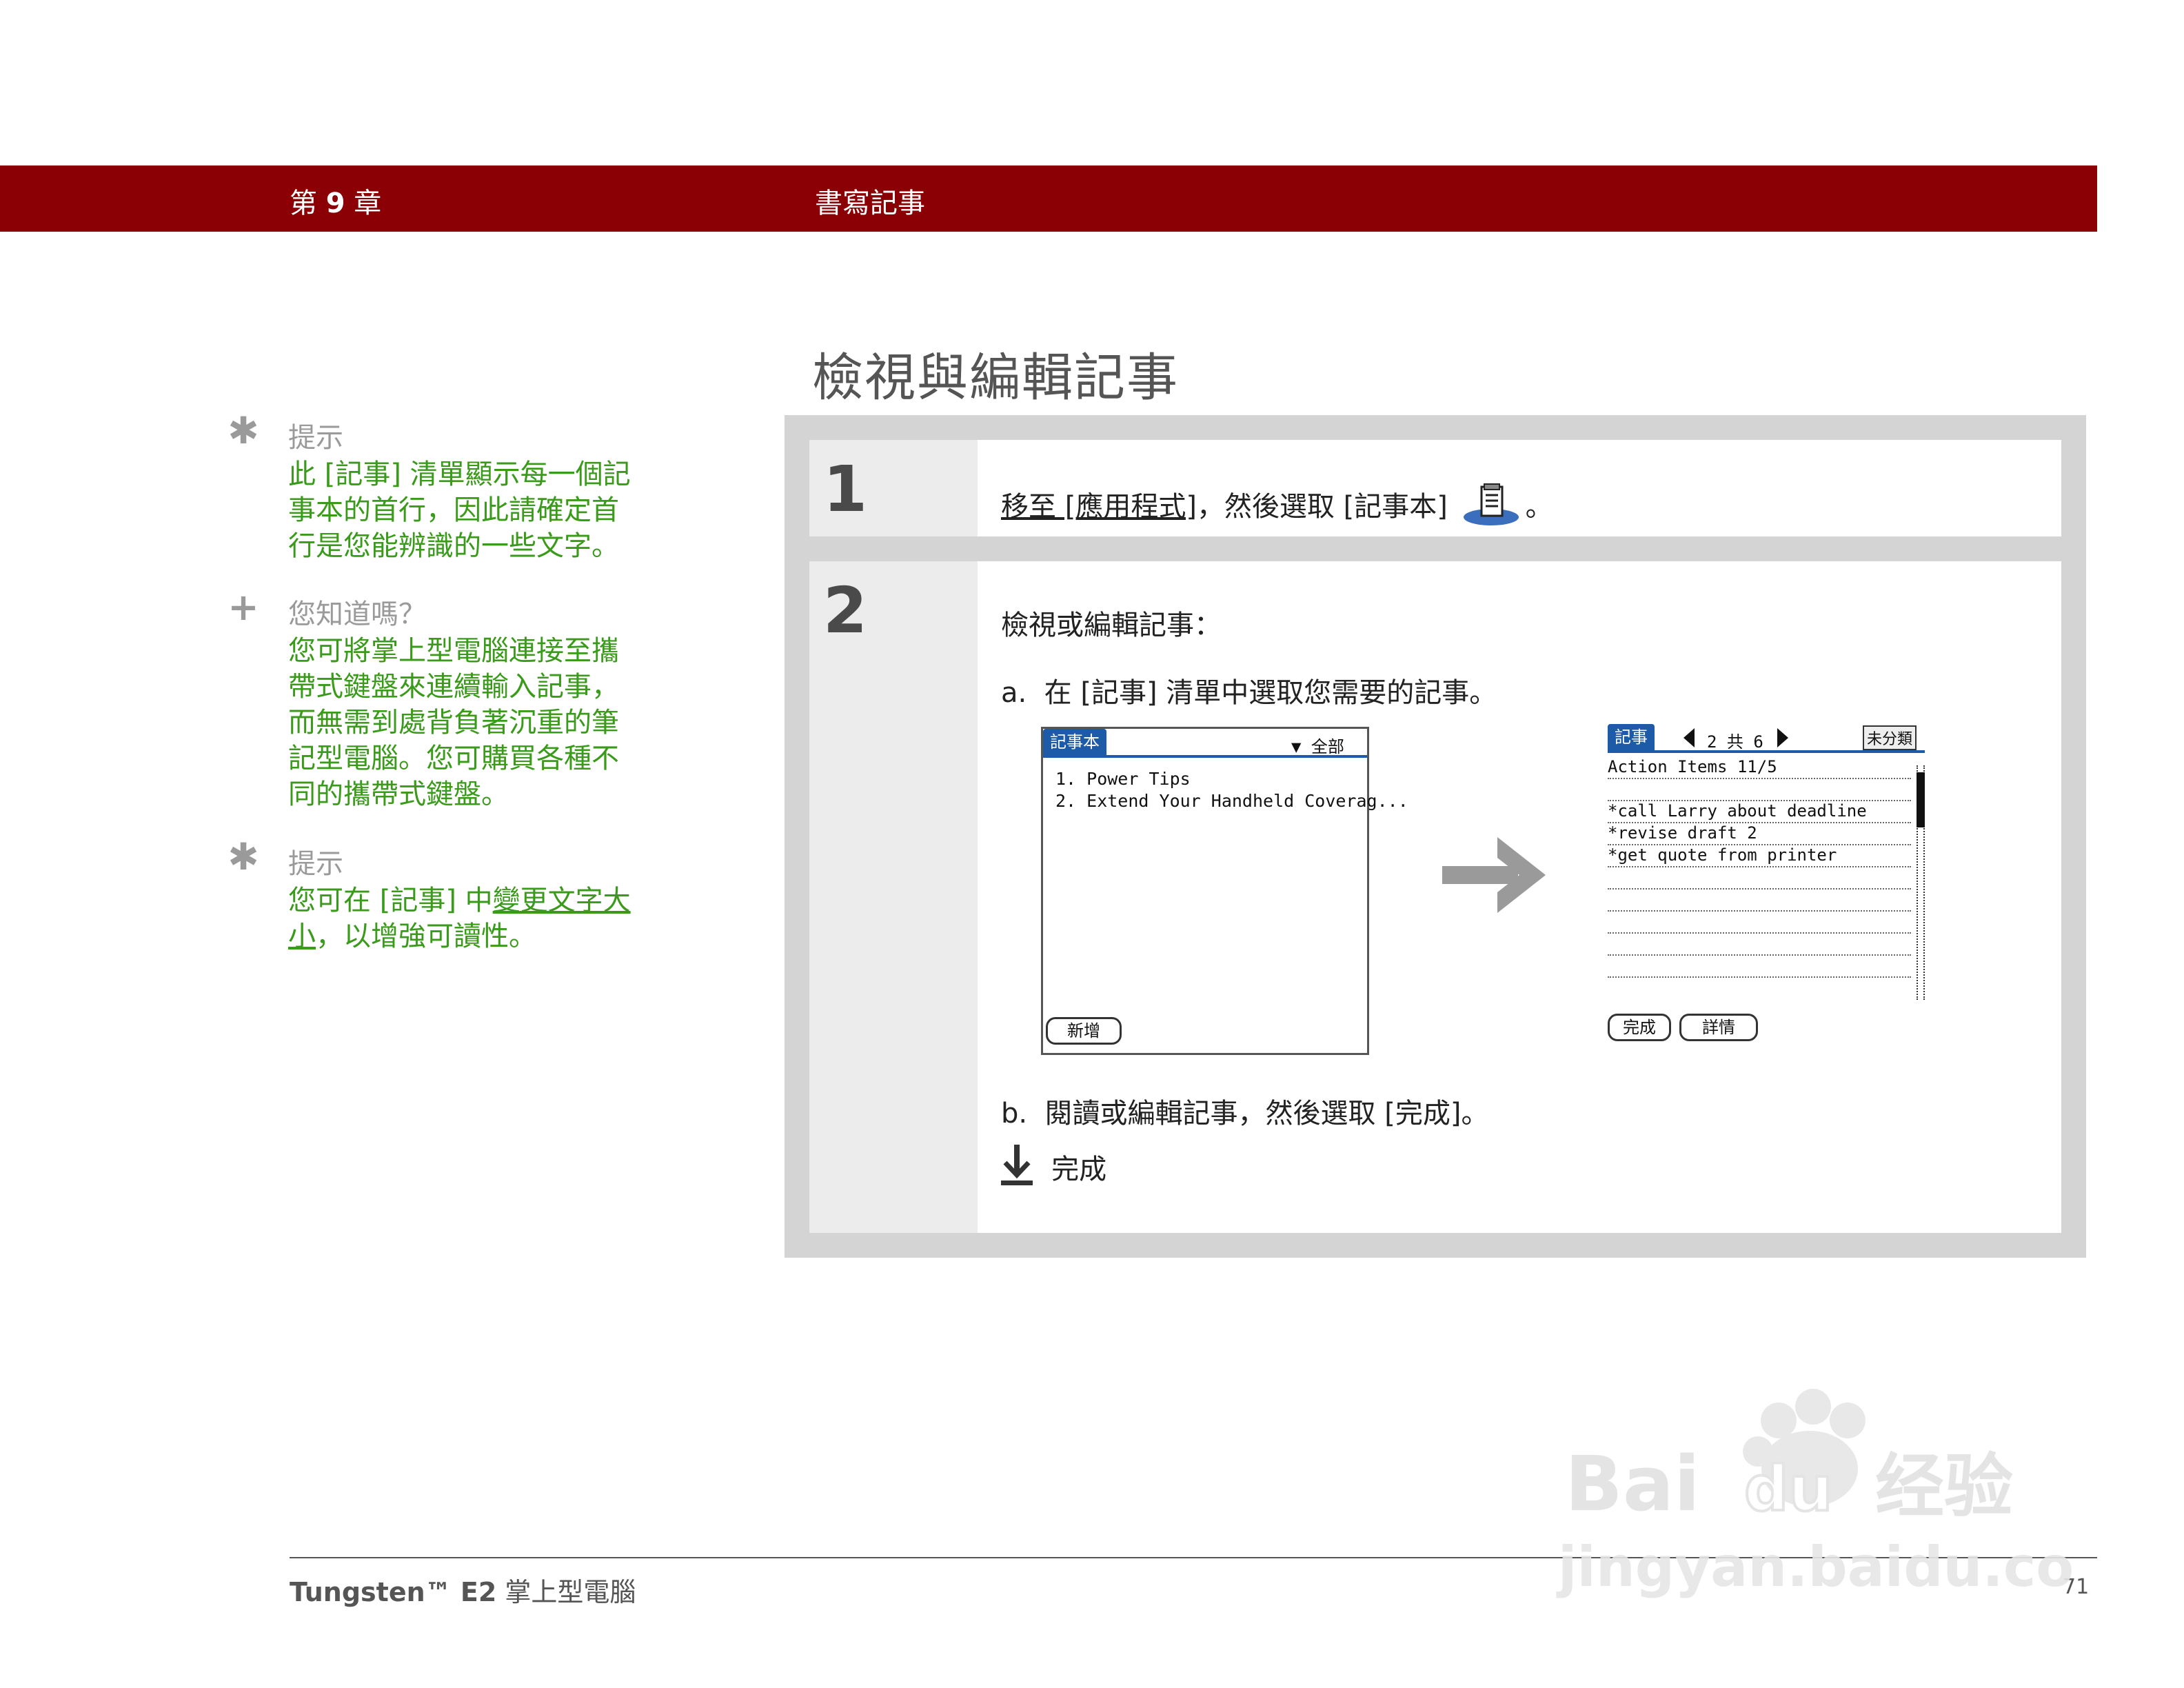  What do you see at coordinates (995, 378) in the screenshot?
I see `page-title: 檢視與編輯記事` at bounding box center [995, 378].